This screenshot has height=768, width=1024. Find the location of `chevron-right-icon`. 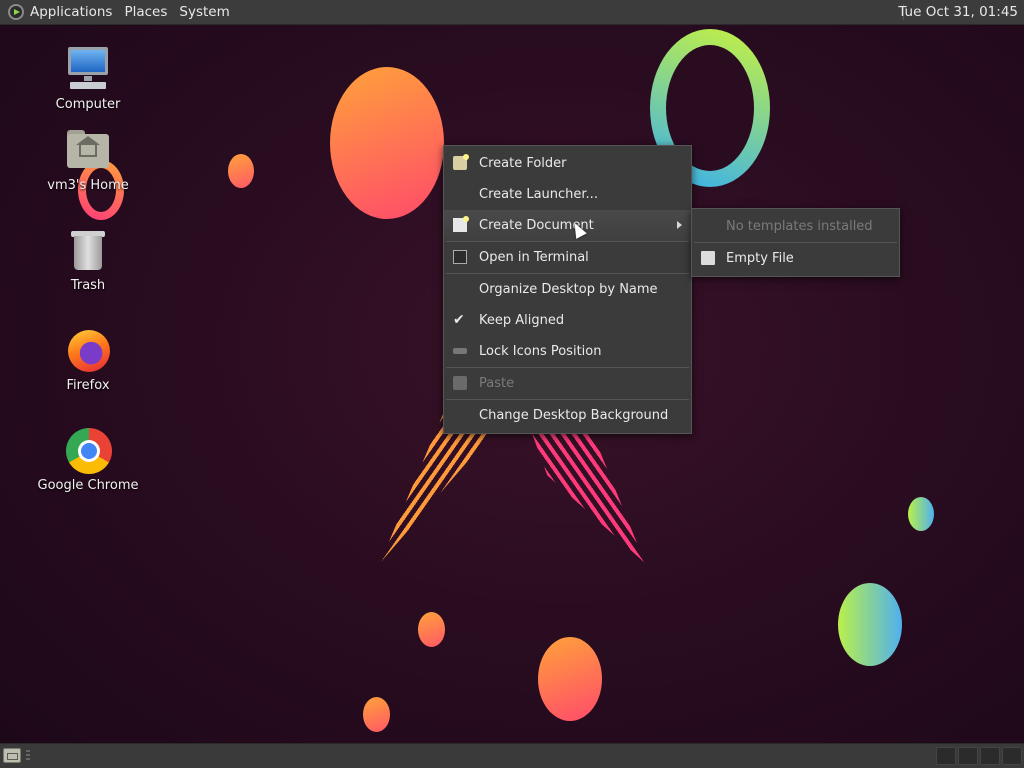

chevron-right-icon is located at coordinates (679, 225).